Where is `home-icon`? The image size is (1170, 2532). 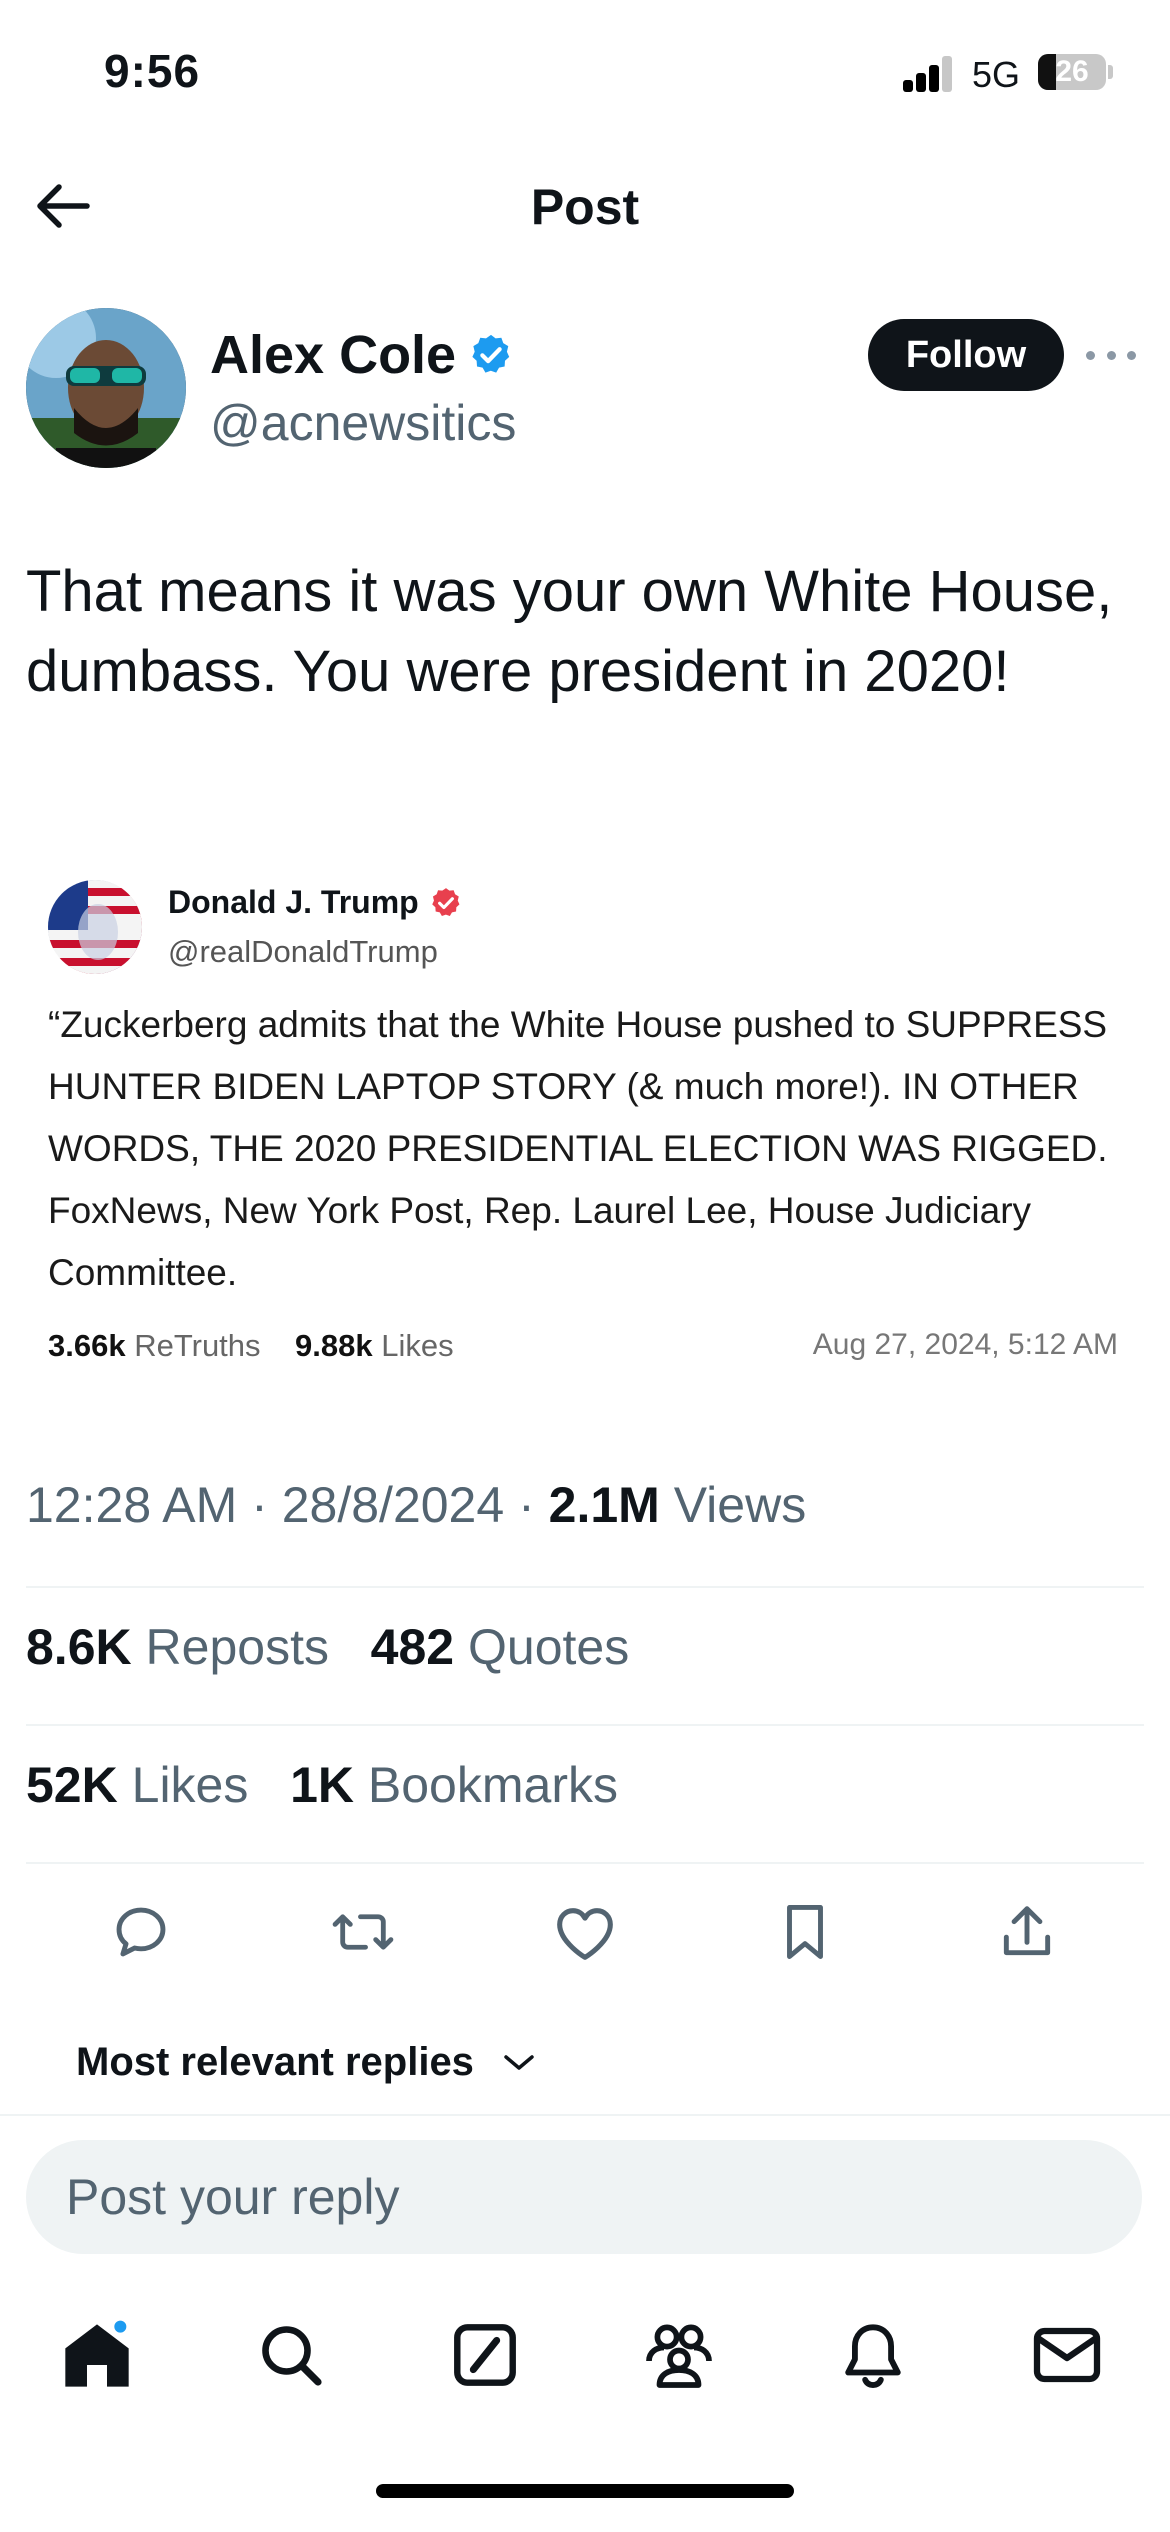
home-icon is located at coordinates (97, 2352).